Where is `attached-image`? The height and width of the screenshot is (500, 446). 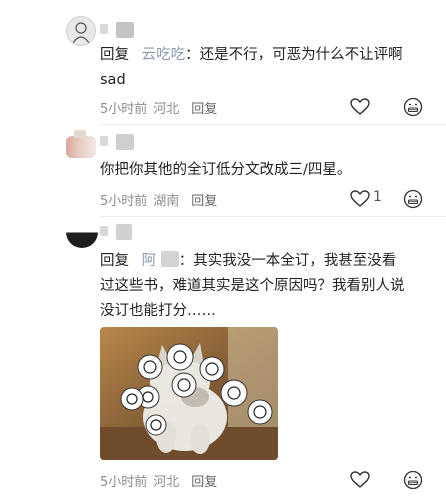 attached-image is located at coordinates (189, 393).